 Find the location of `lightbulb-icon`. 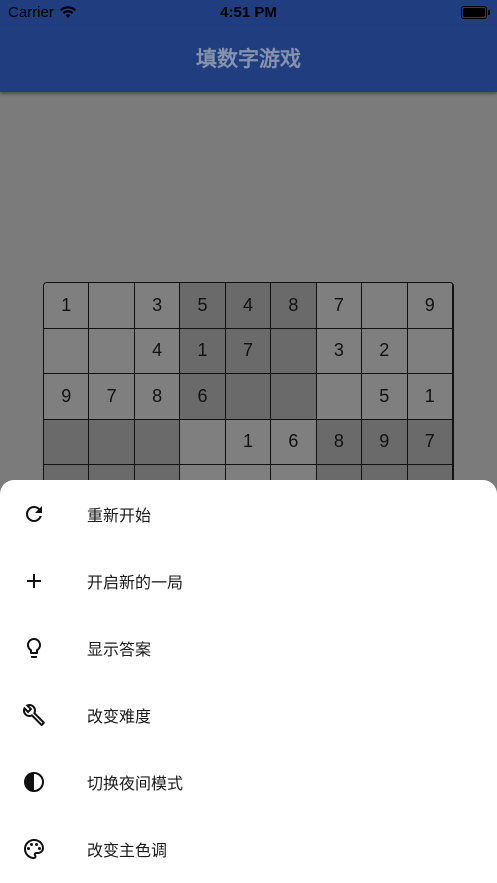

lightbulb-icon is located at coordinates (34, 648).